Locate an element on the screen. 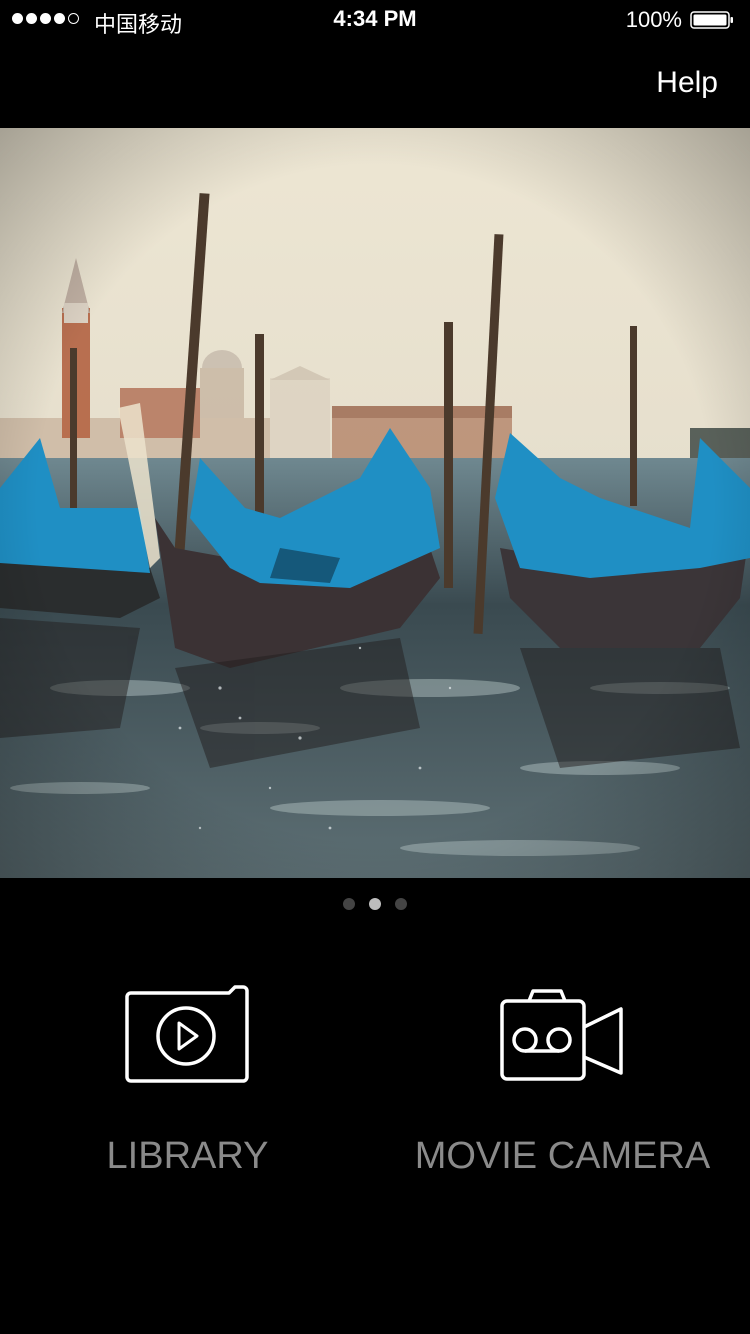  status-bar: 中国移动 4:34 PM 100% is located at coordinates (375, 20).